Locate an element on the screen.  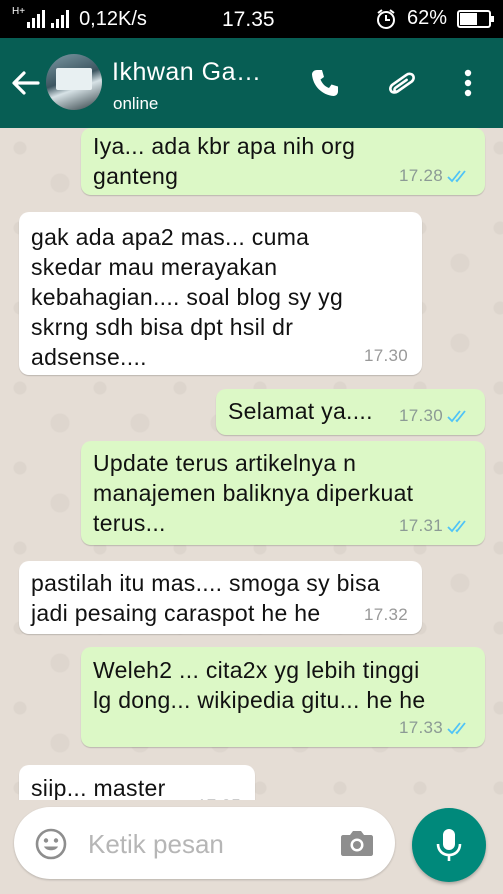
paperclip-icon is located at coordinates (401, 83).